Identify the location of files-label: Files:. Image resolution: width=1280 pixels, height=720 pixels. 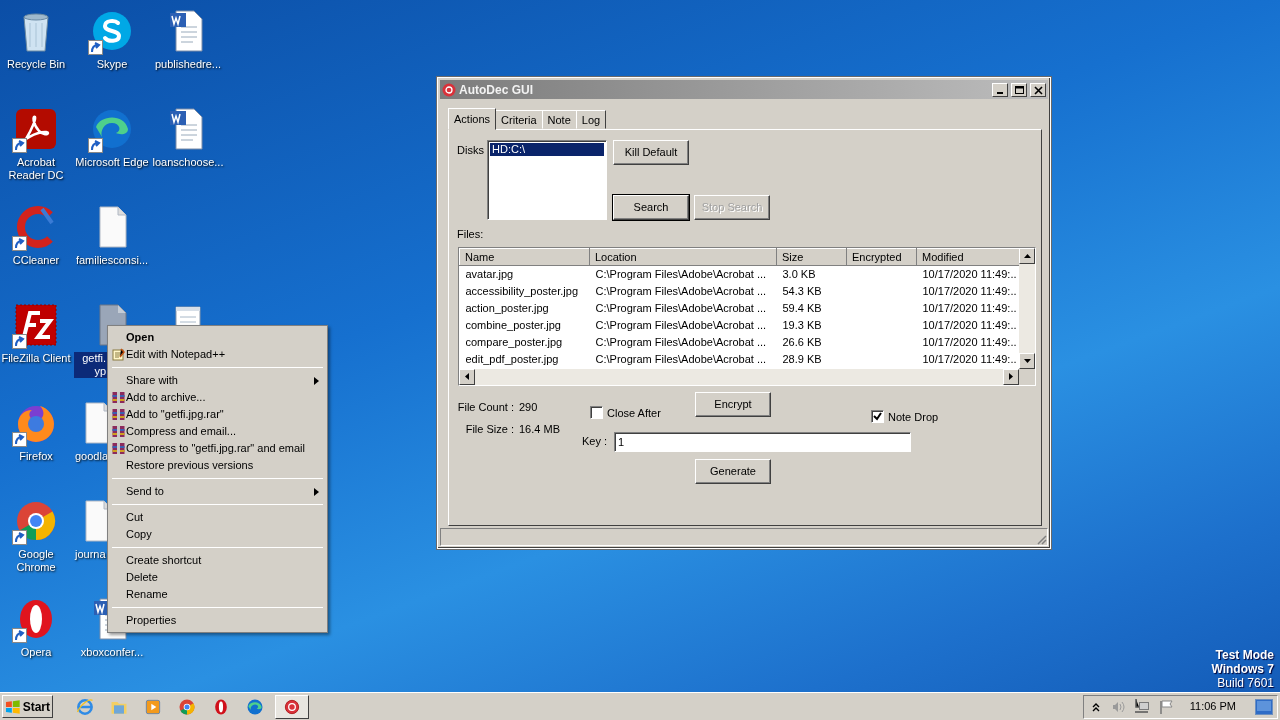
(471, 234).